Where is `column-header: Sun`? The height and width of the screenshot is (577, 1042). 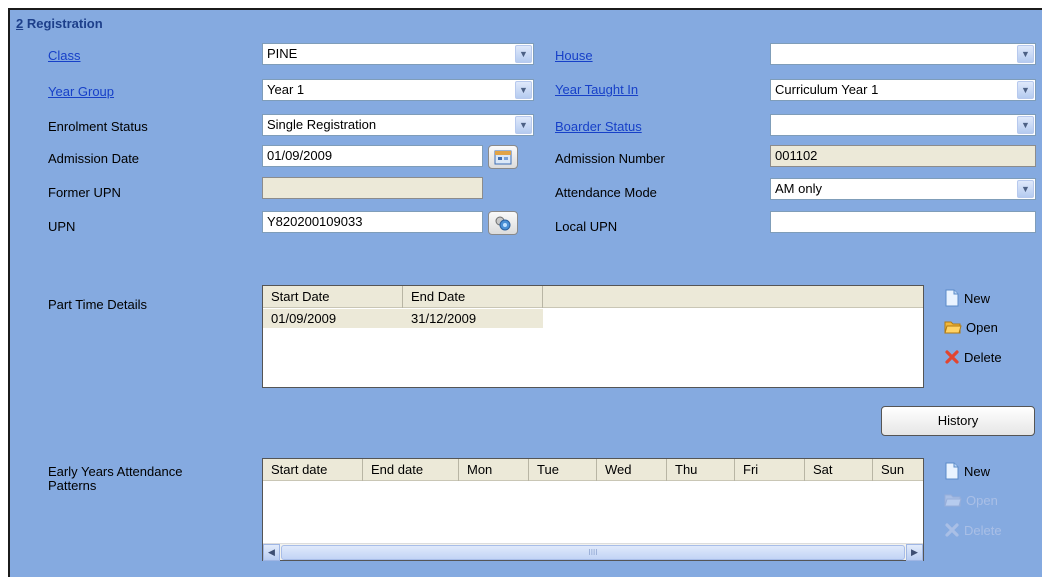
column-header: Sun is located at coordinates (898, 470).